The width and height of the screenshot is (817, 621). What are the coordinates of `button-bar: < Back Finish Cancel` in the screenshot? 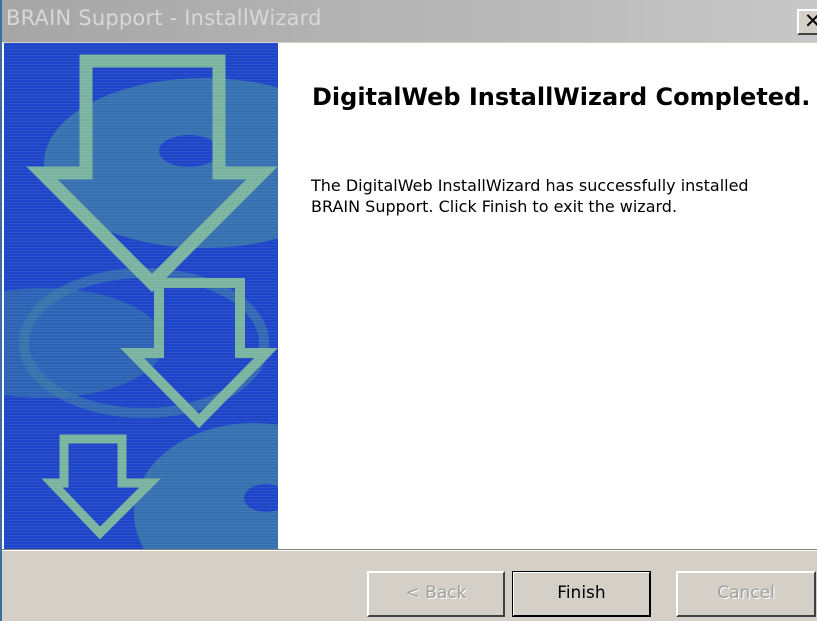 It's located at (409, 586).